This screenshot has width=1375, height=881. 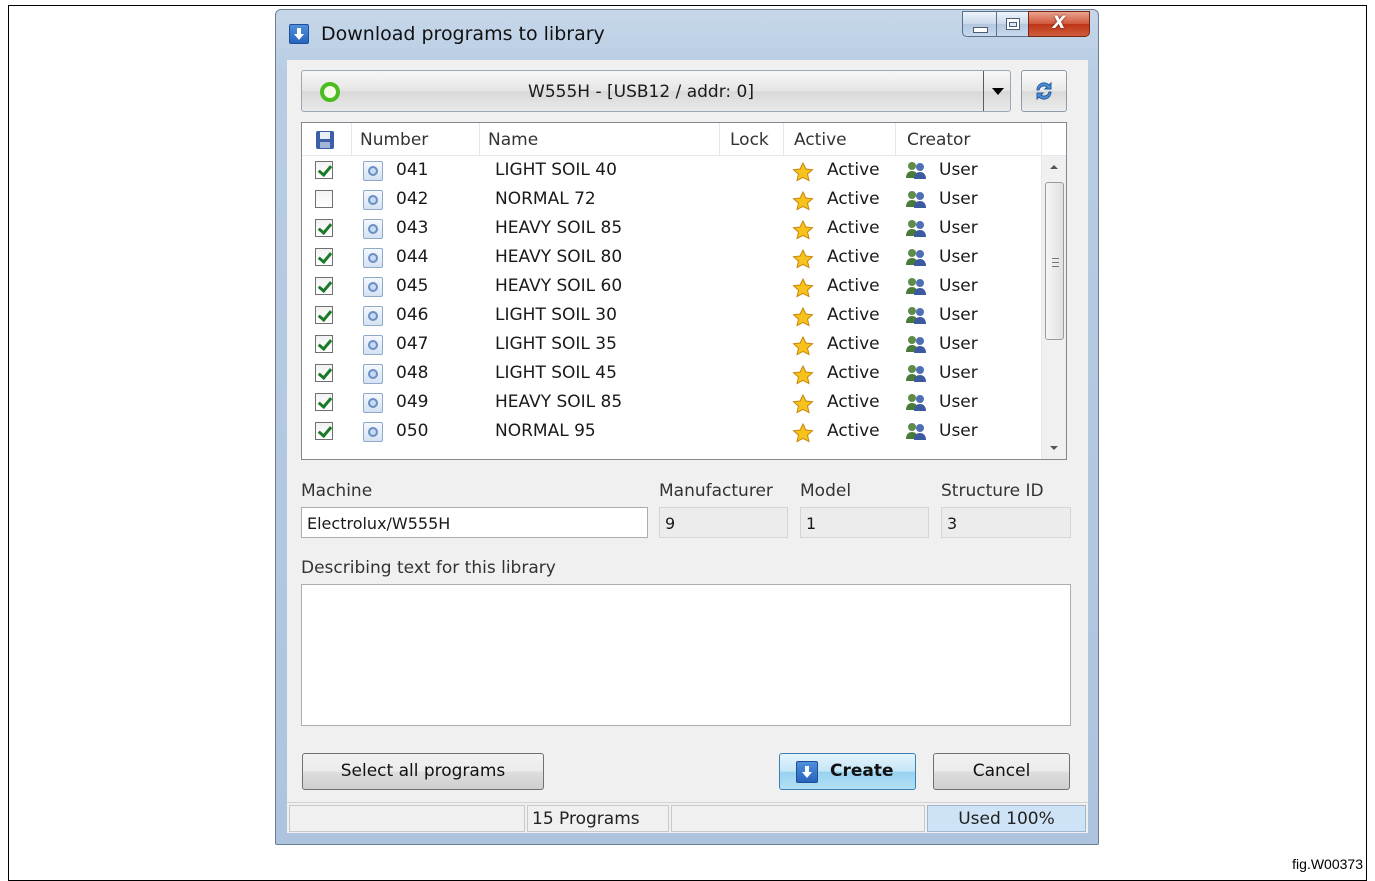 I want to click on table-row: 048 LIGHT SOIL 45 Active User, so click(x=672, y=373).